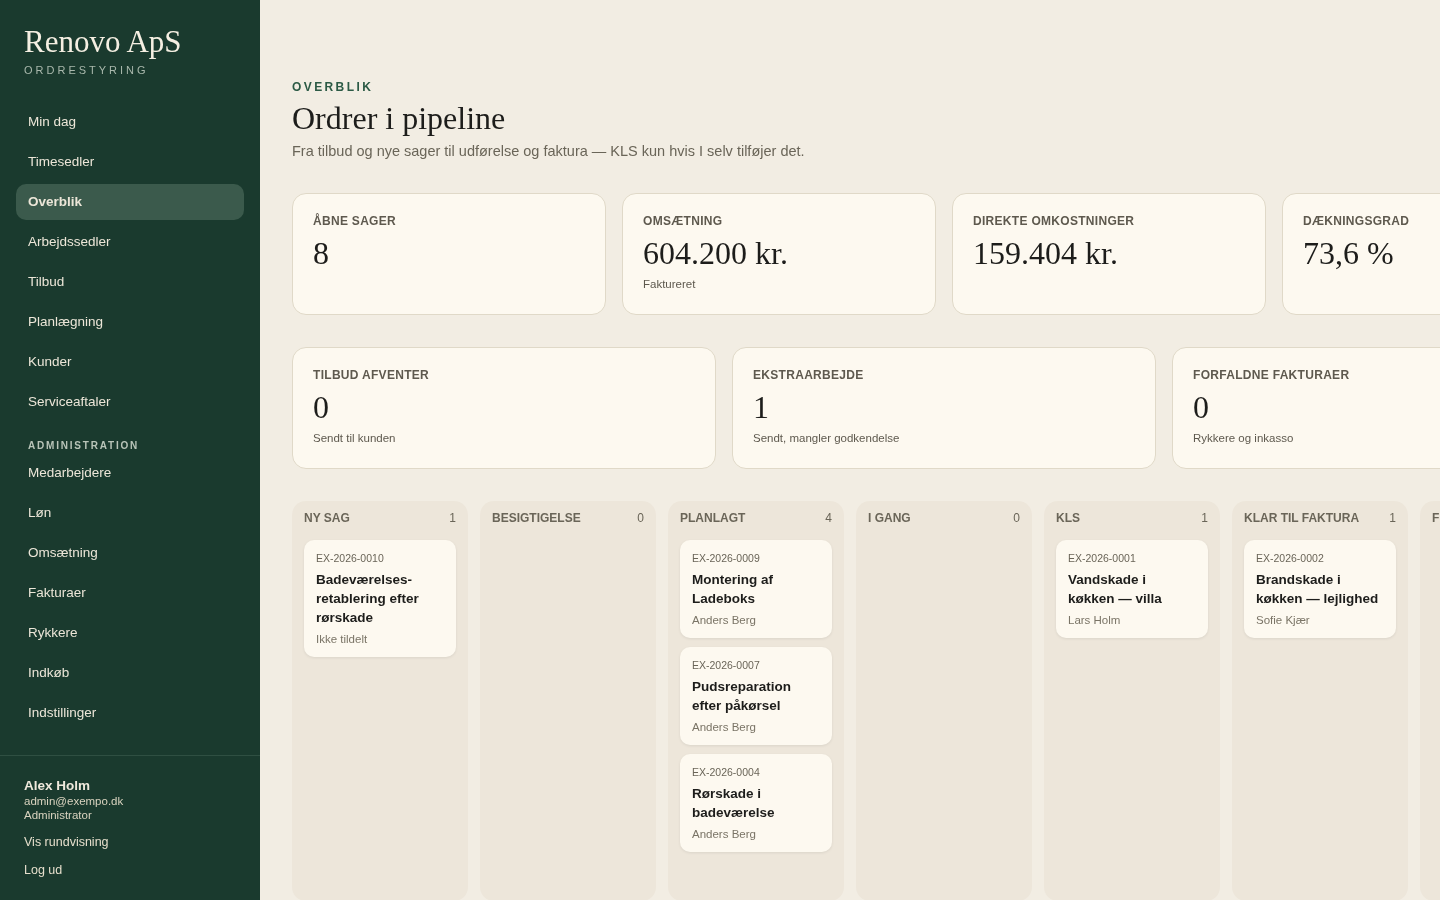  I want to click on order-title: Pudsreparation efter påkørsel, so click(742, 696).